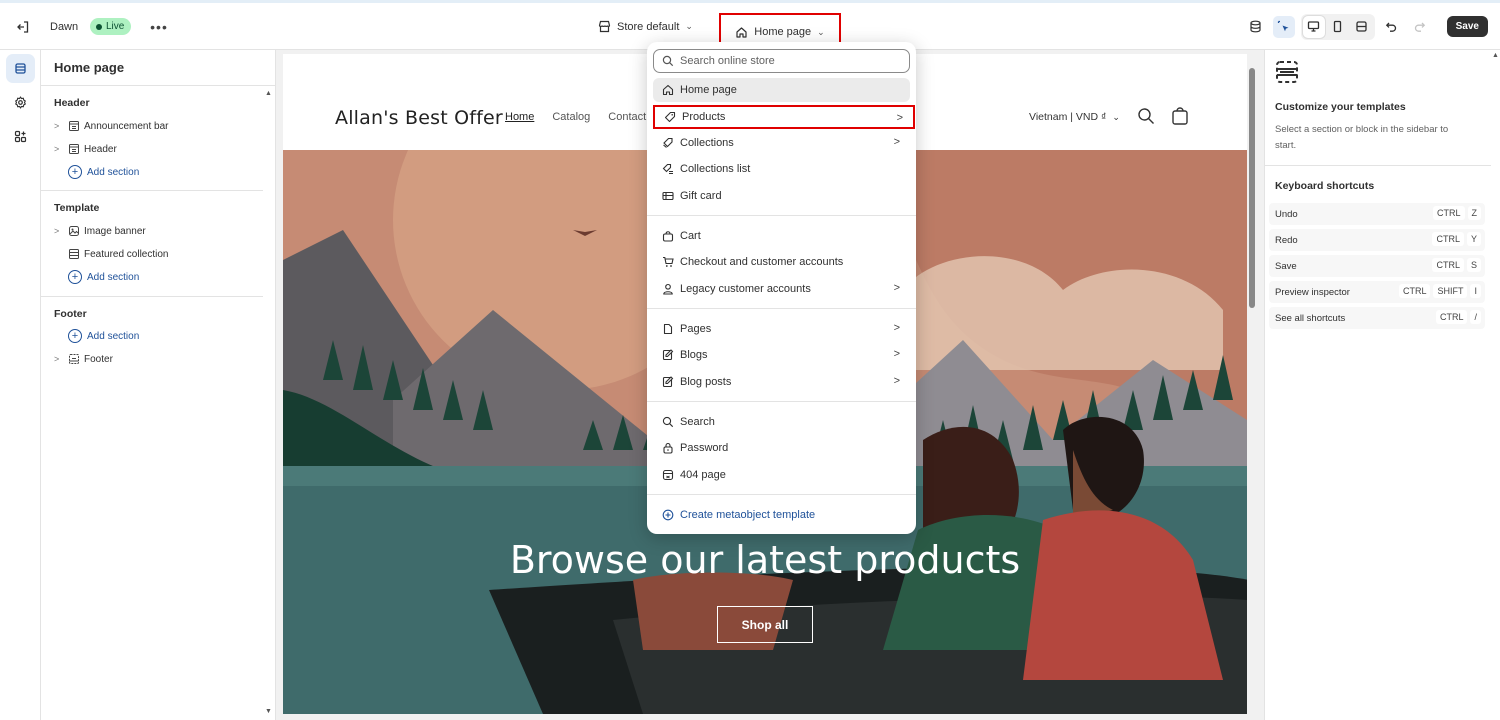  Describe the element at coordinates (1473, 239) in the screenshot. I see `key-cap: Y` at that location.